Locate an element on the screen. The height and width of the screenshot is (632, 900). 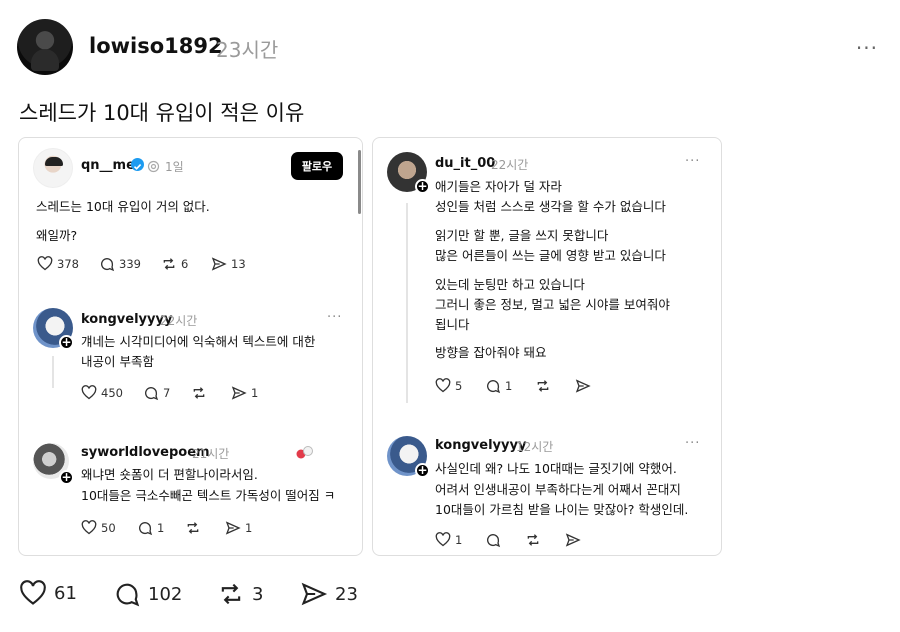
reply-text-line: 읽기만 할 뿐, 글을 쓰지 못합니다 is located at coordinates (522, 235).